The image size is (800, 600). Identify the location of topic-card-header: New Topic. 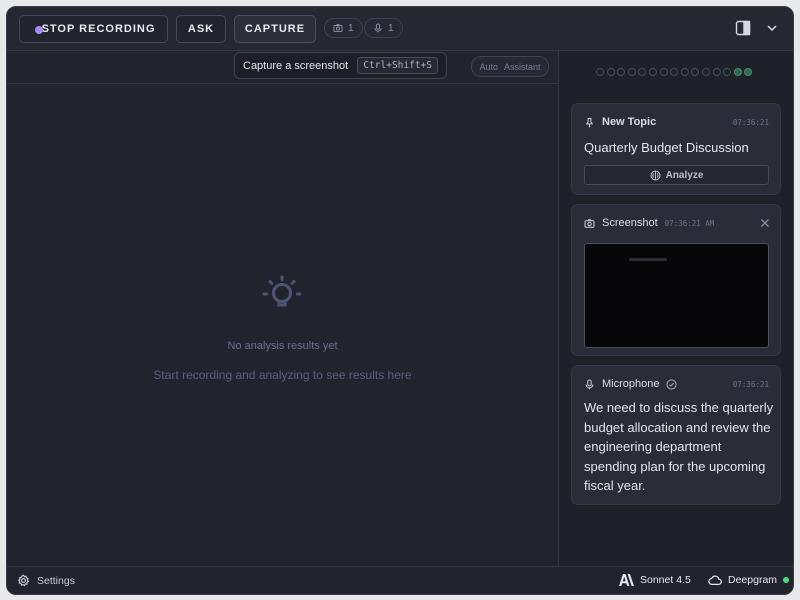
(620, 122).